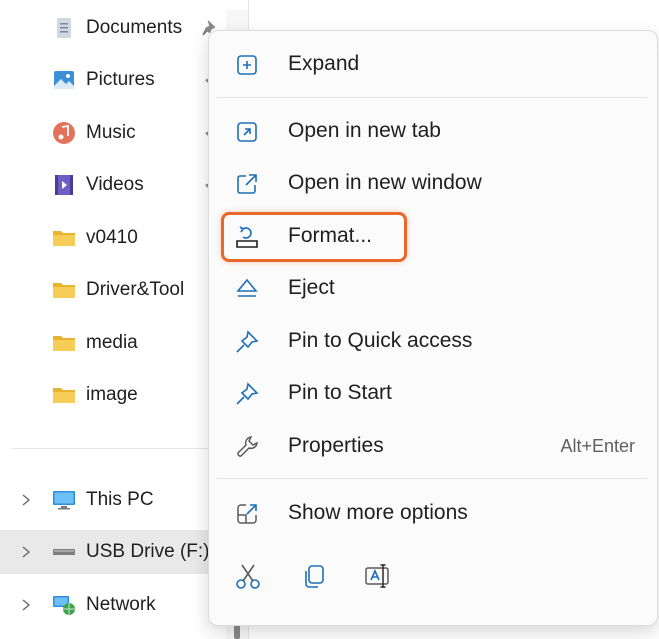 This screenshot has width=659, height=639. I want to click on nav-item-label: USB Drive (F:), so click(148, 551).